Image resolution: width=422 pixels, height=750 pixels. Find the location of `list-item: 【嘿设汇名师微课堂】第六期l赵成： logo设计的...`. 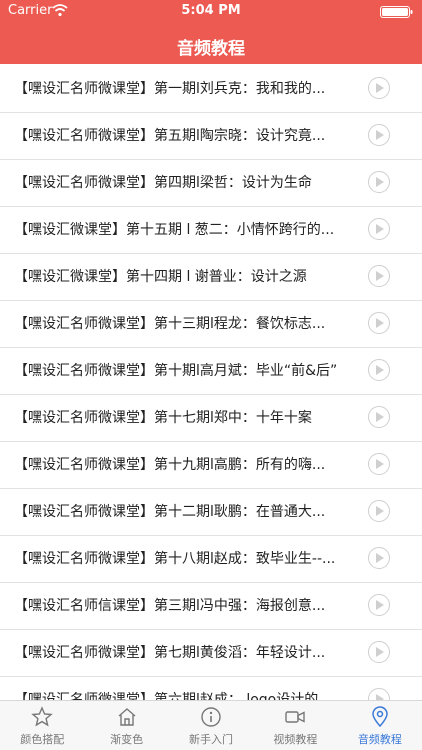

list-item: 【嘿设汇名师微课堂】第六期l赵成： logo设计的... is located at coordinates (211, 688).